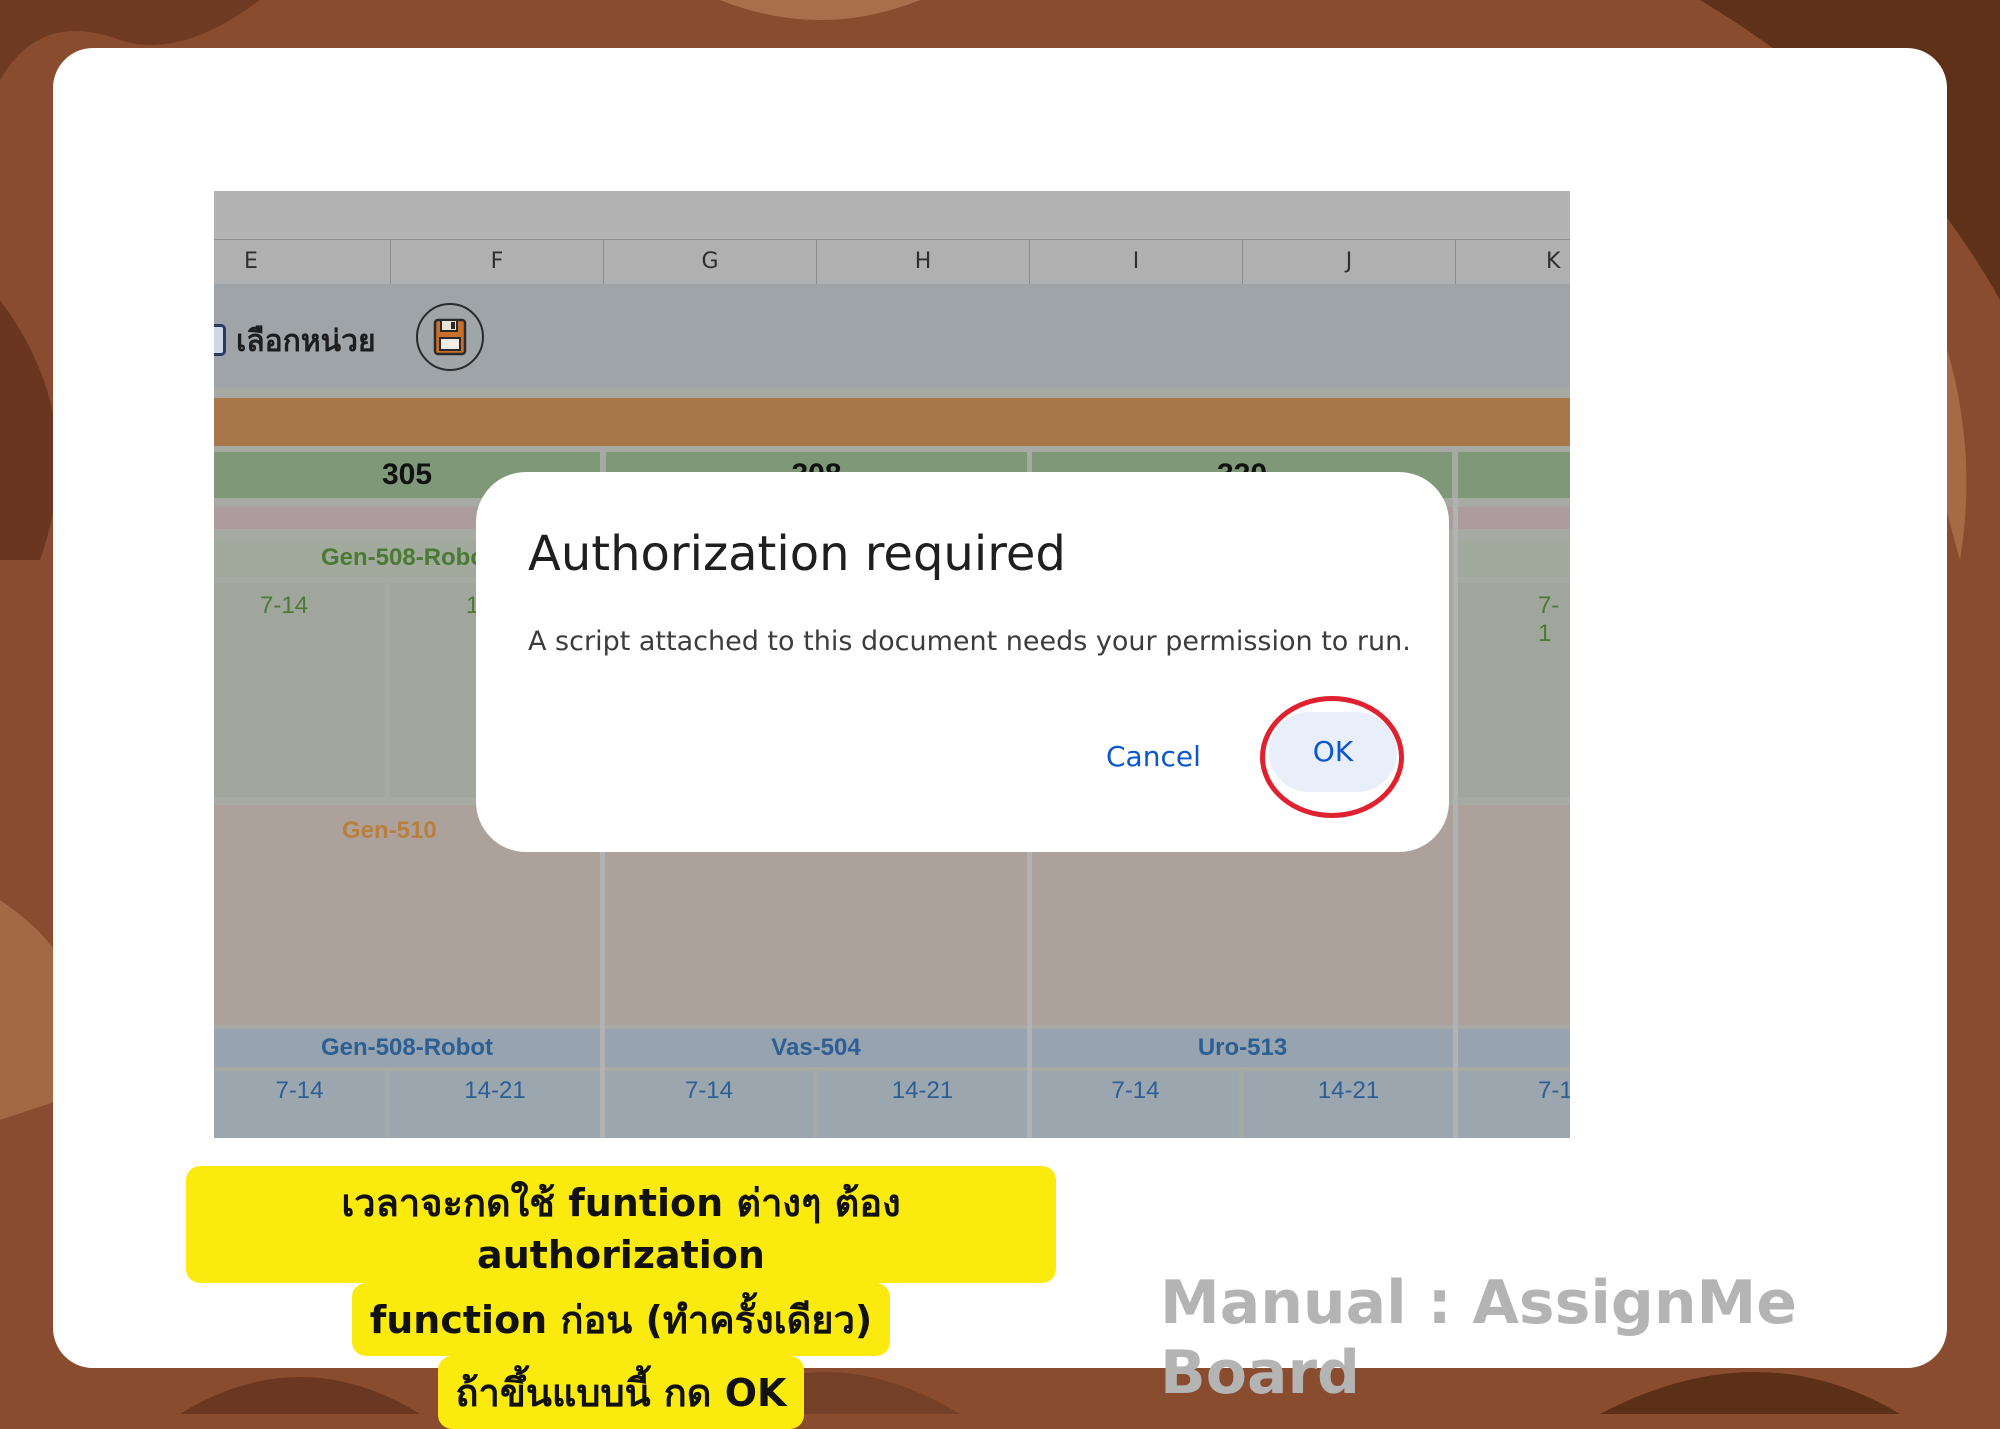  Describe the element at coordinates (892, 215) in the screenshot. I see `sheet-top-bar` at that location.